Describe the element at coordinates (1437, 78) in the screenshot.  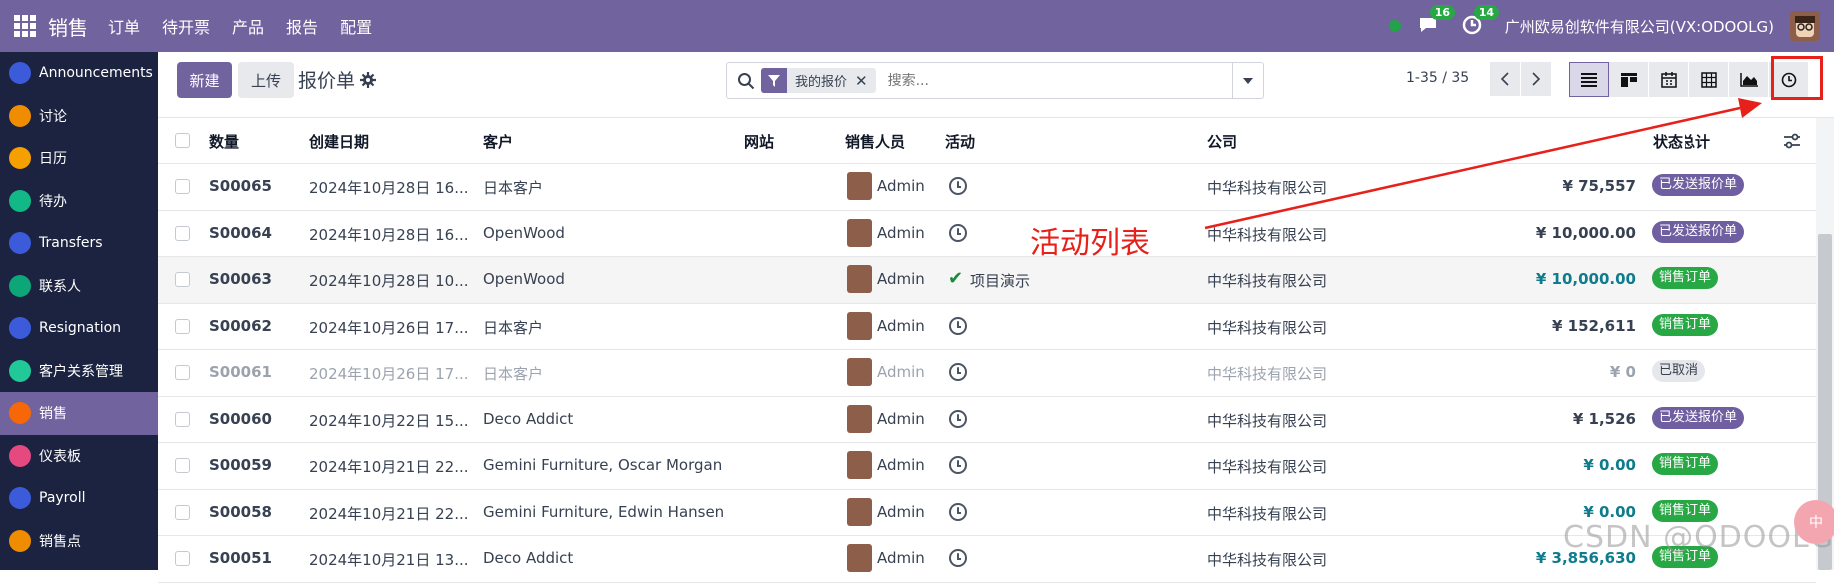
I see `pager-value: 1-35 / 35` at that location.